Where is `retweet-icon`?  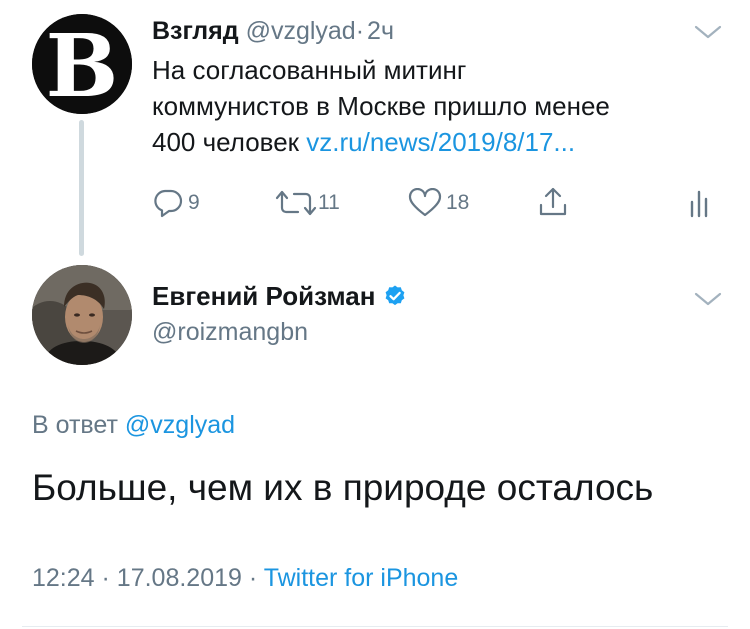 retweet-icon is located at coordinates (296, 203).